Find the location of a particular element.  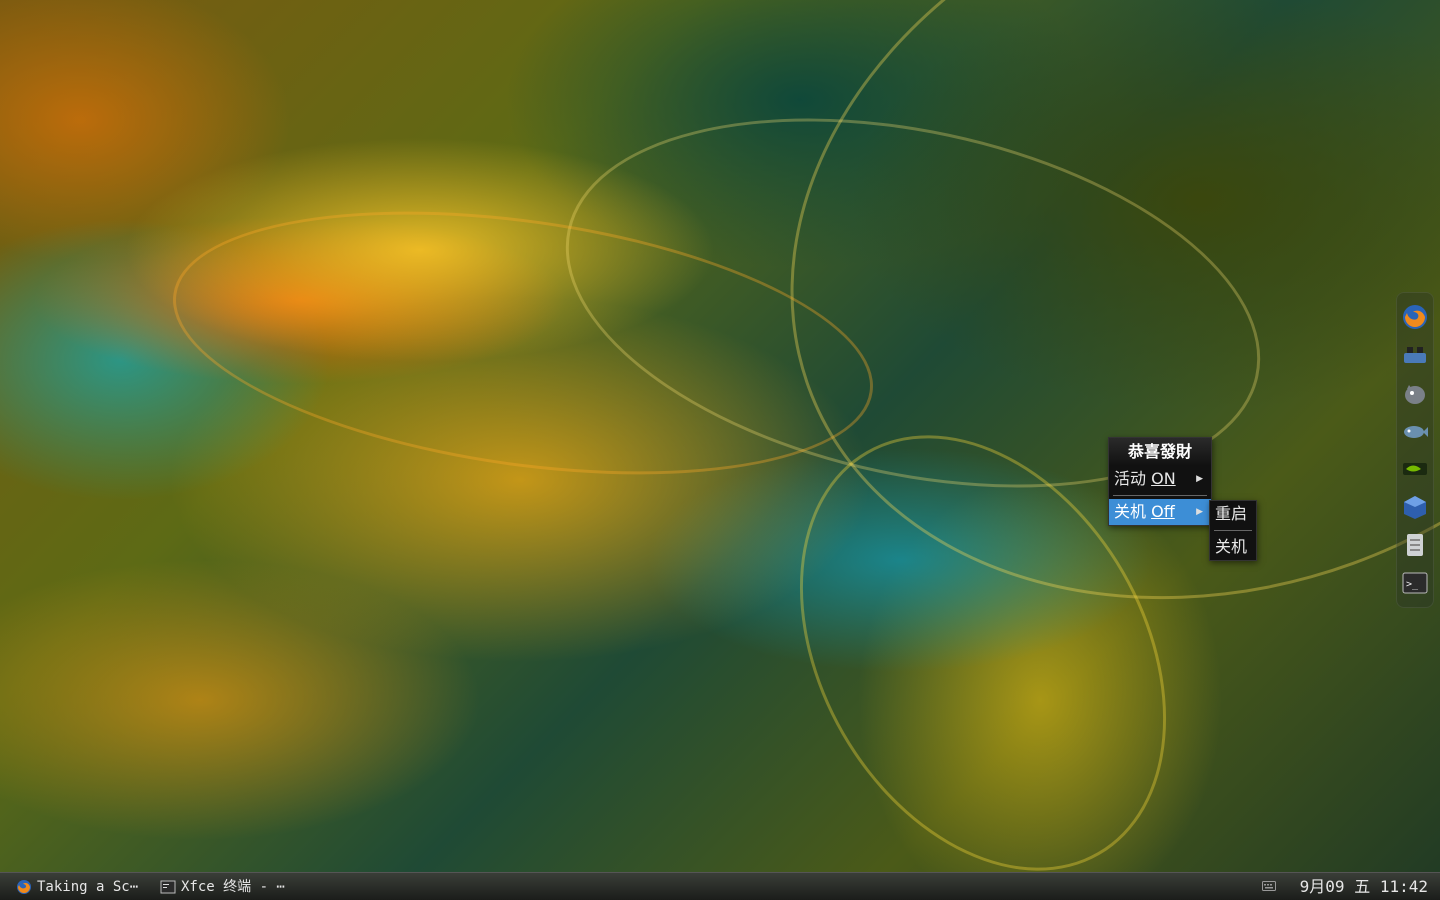

menu-item-mnemonic: Off is located at coordinates (1163, 511).